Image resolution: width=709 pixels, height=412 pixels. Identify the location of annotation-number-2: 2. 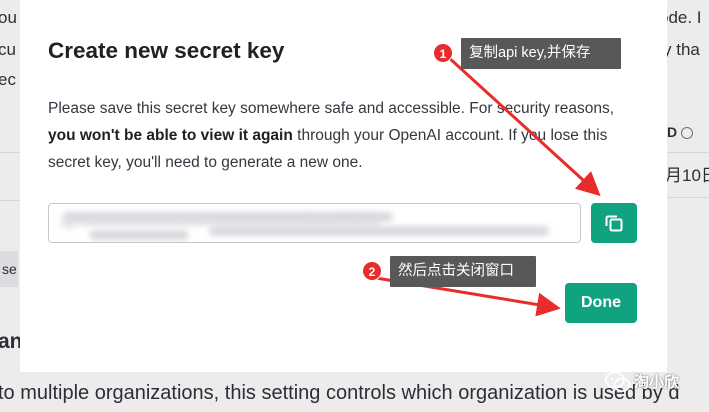
(372, 271).